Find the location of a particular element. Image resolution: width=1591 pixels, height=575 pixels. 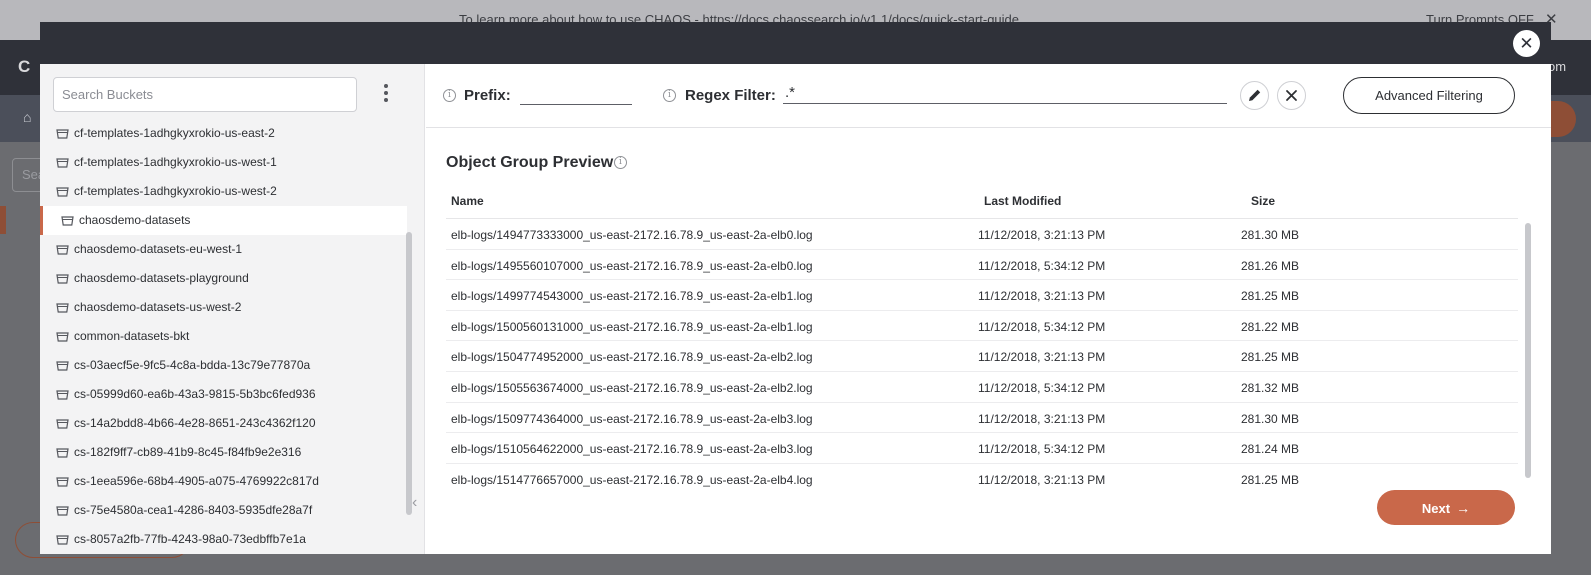

bucket-name: cs-182f9ff7-cb89-41b9-8c45-f84fb9e2e316 is located at coordinates (188, 452).